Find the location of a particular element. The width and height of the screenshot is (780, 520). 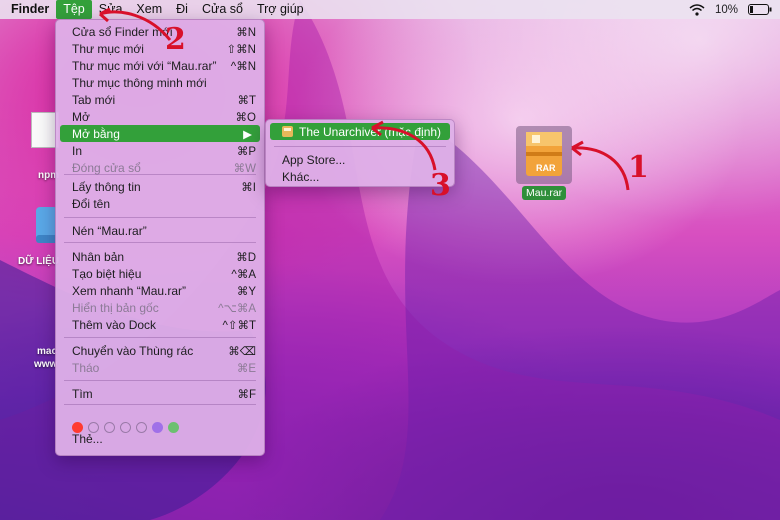

step2-arrowhead is located at coordinates (105, 15).